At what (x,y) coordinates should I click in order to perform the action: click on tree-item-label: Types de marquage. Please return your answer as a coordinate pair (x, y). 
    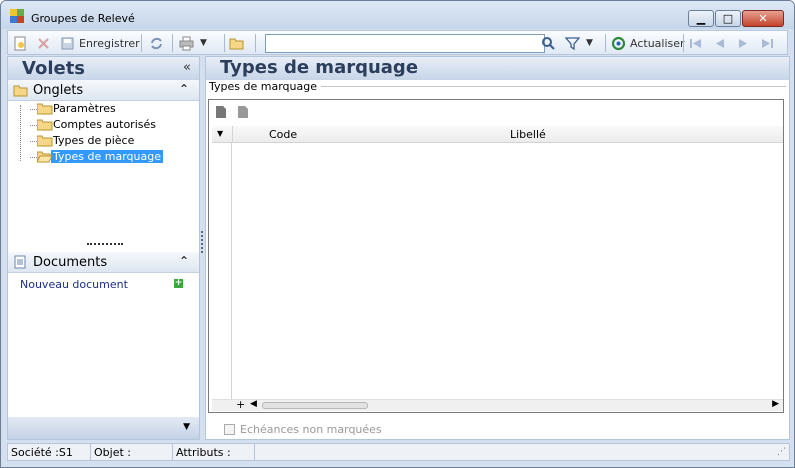
    Looking at the image, I should click on (107, 156).